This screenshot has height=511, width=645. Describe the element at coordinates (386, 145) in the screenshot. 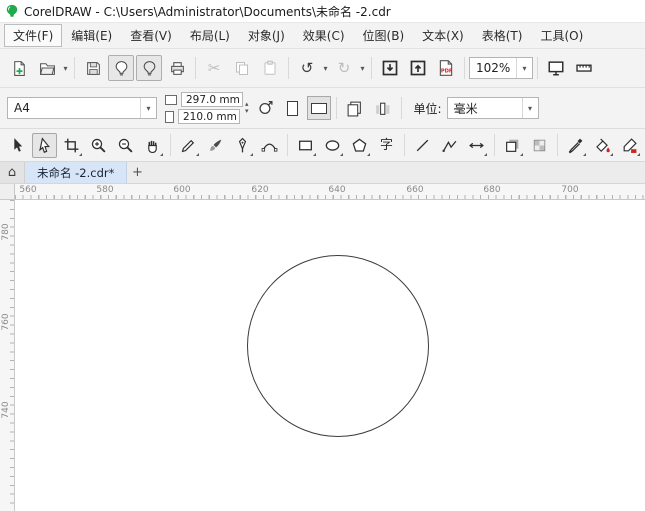

I see `text-tool: 字` at that location.